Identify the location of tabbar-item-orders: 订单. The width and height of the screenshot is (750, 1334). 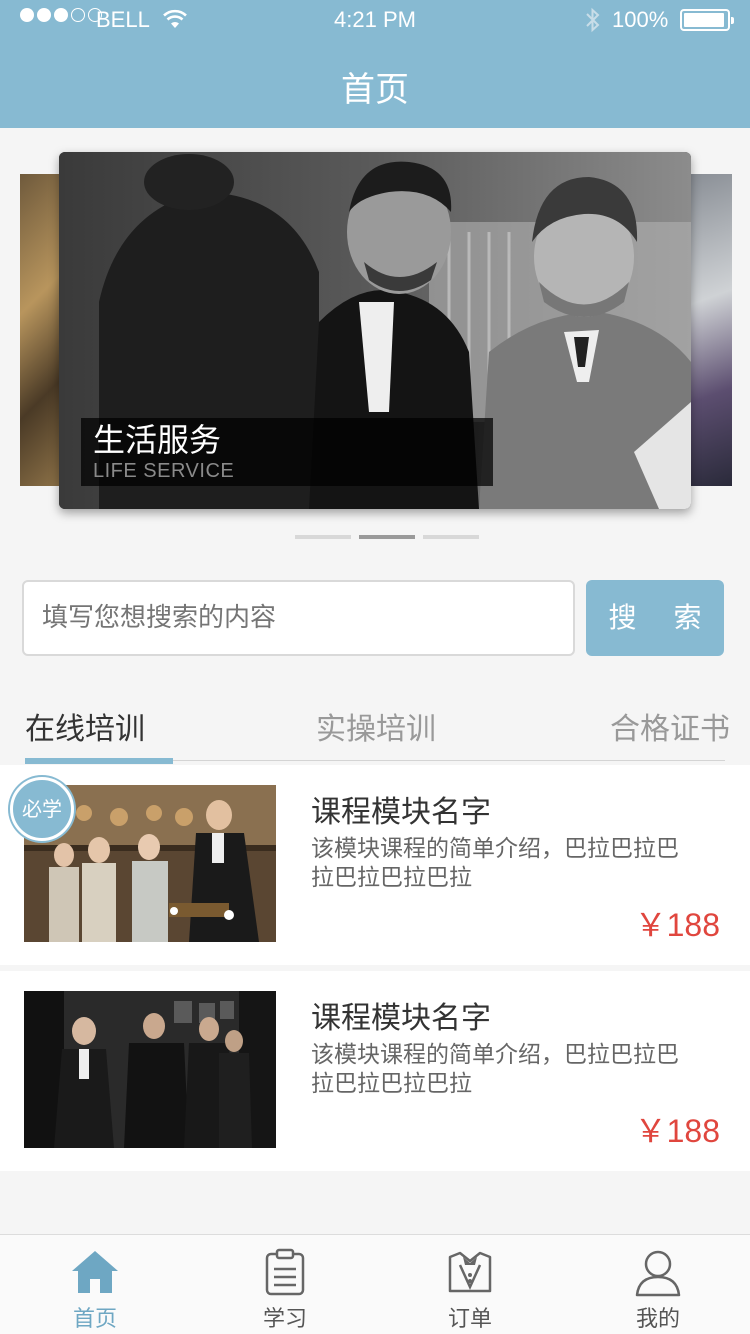
(470, 1284).